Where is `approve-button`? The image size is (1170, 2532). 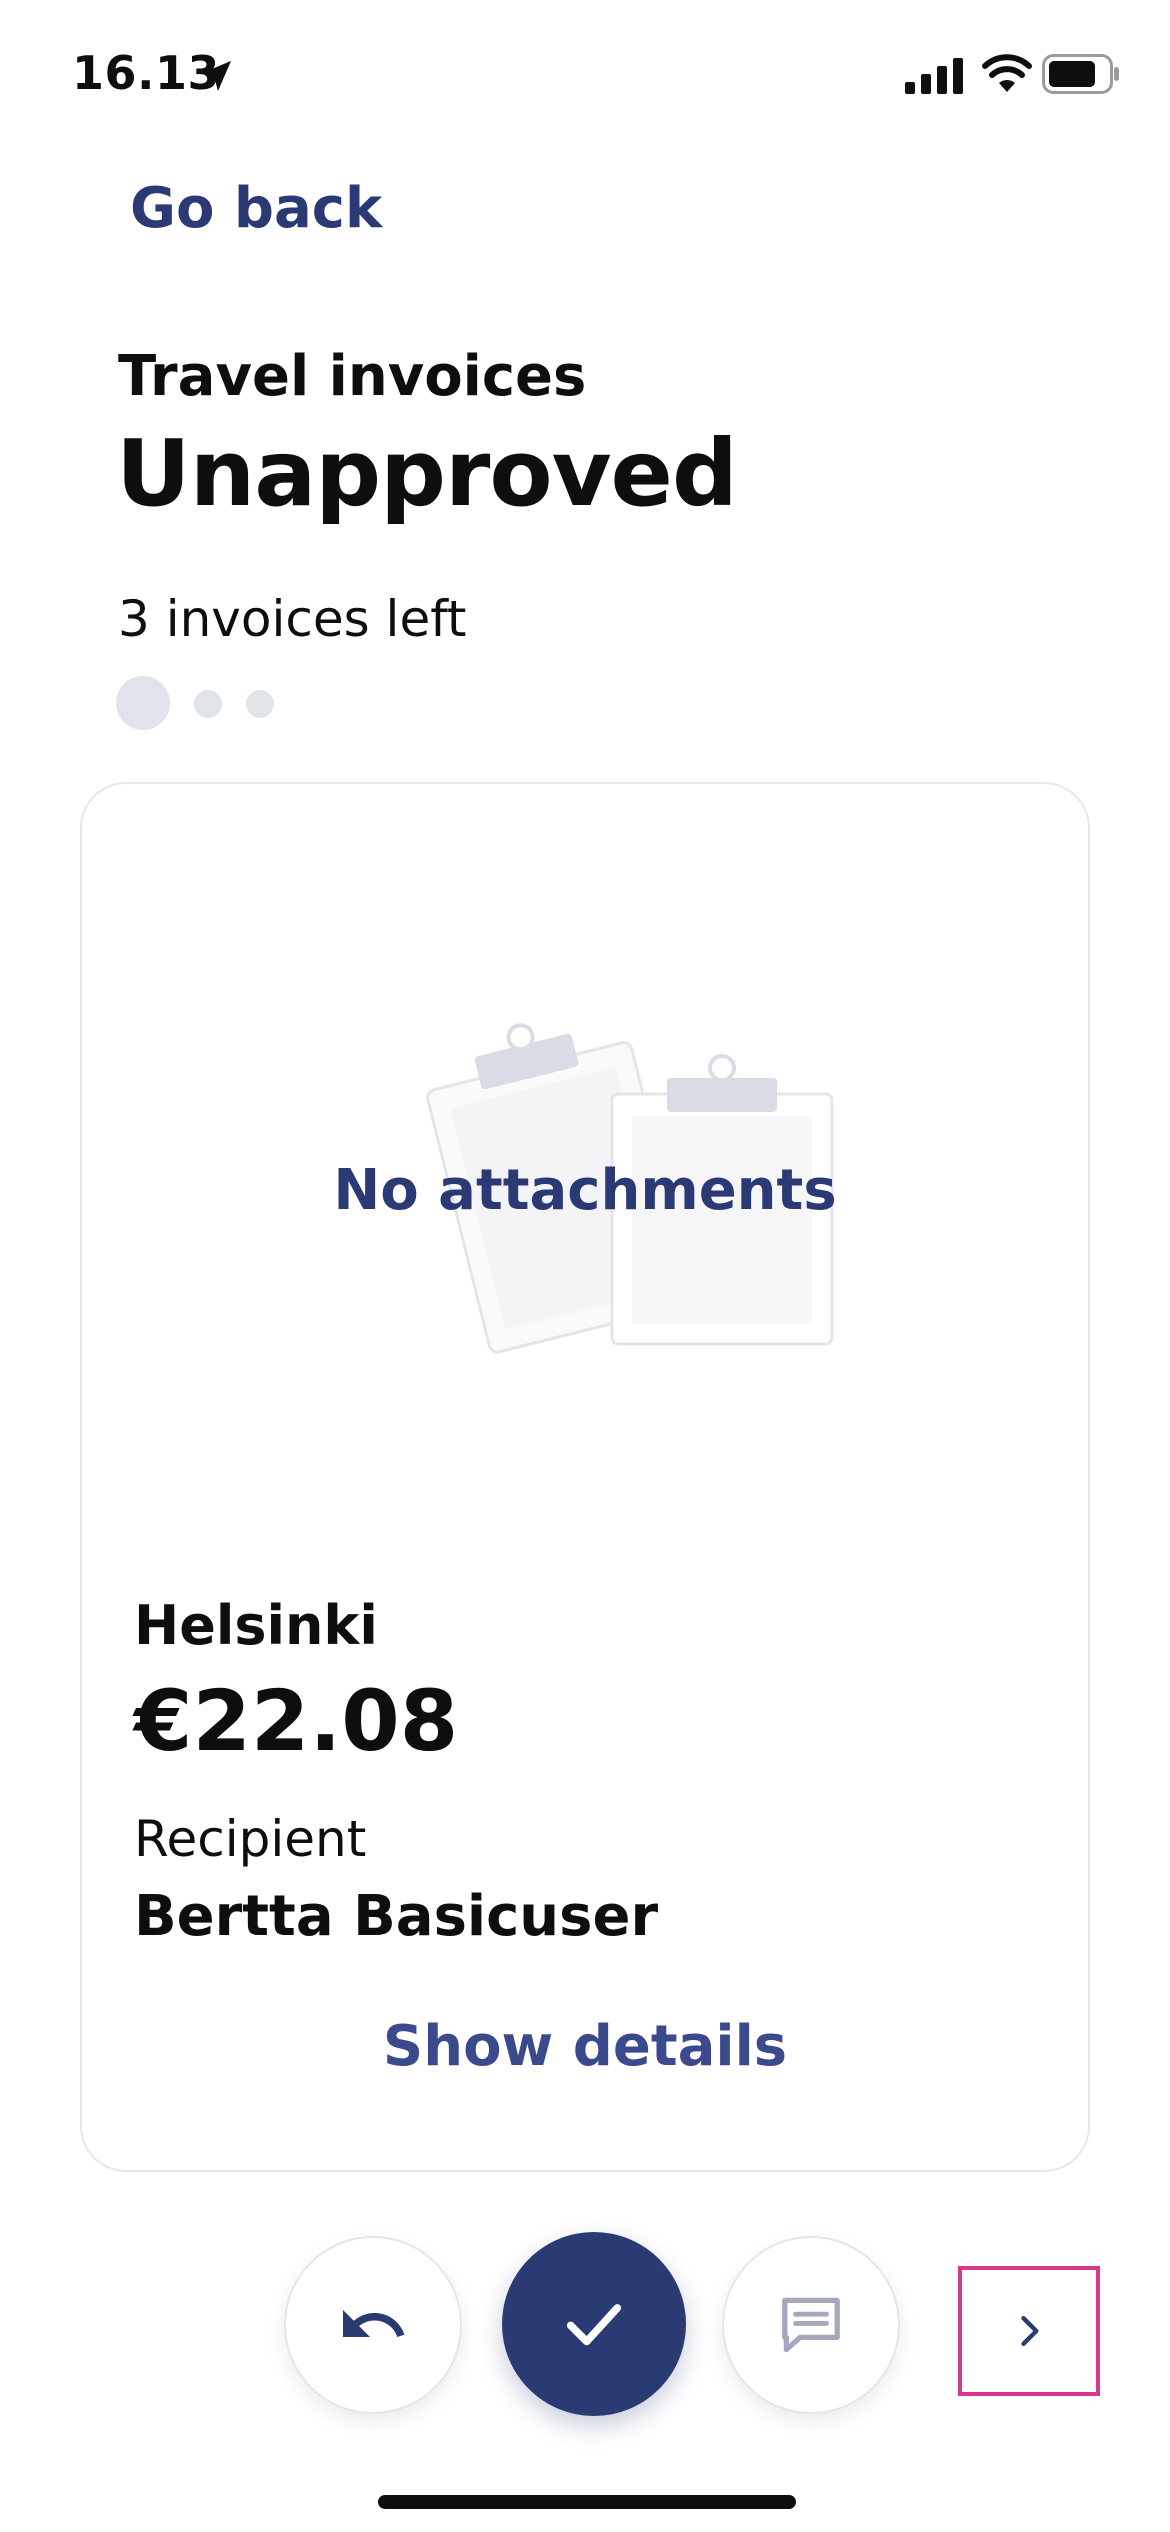
approve-button is located at coordinates (594, 2324).